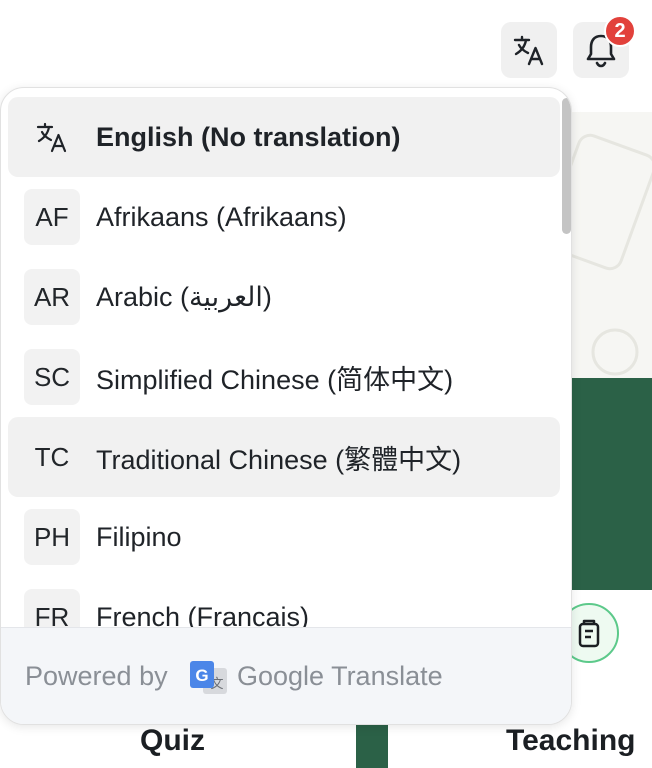 The width and height of the screenshot is (652, 768). I want to click on language-item-filipino: PH Filipino, so click(284, 537).